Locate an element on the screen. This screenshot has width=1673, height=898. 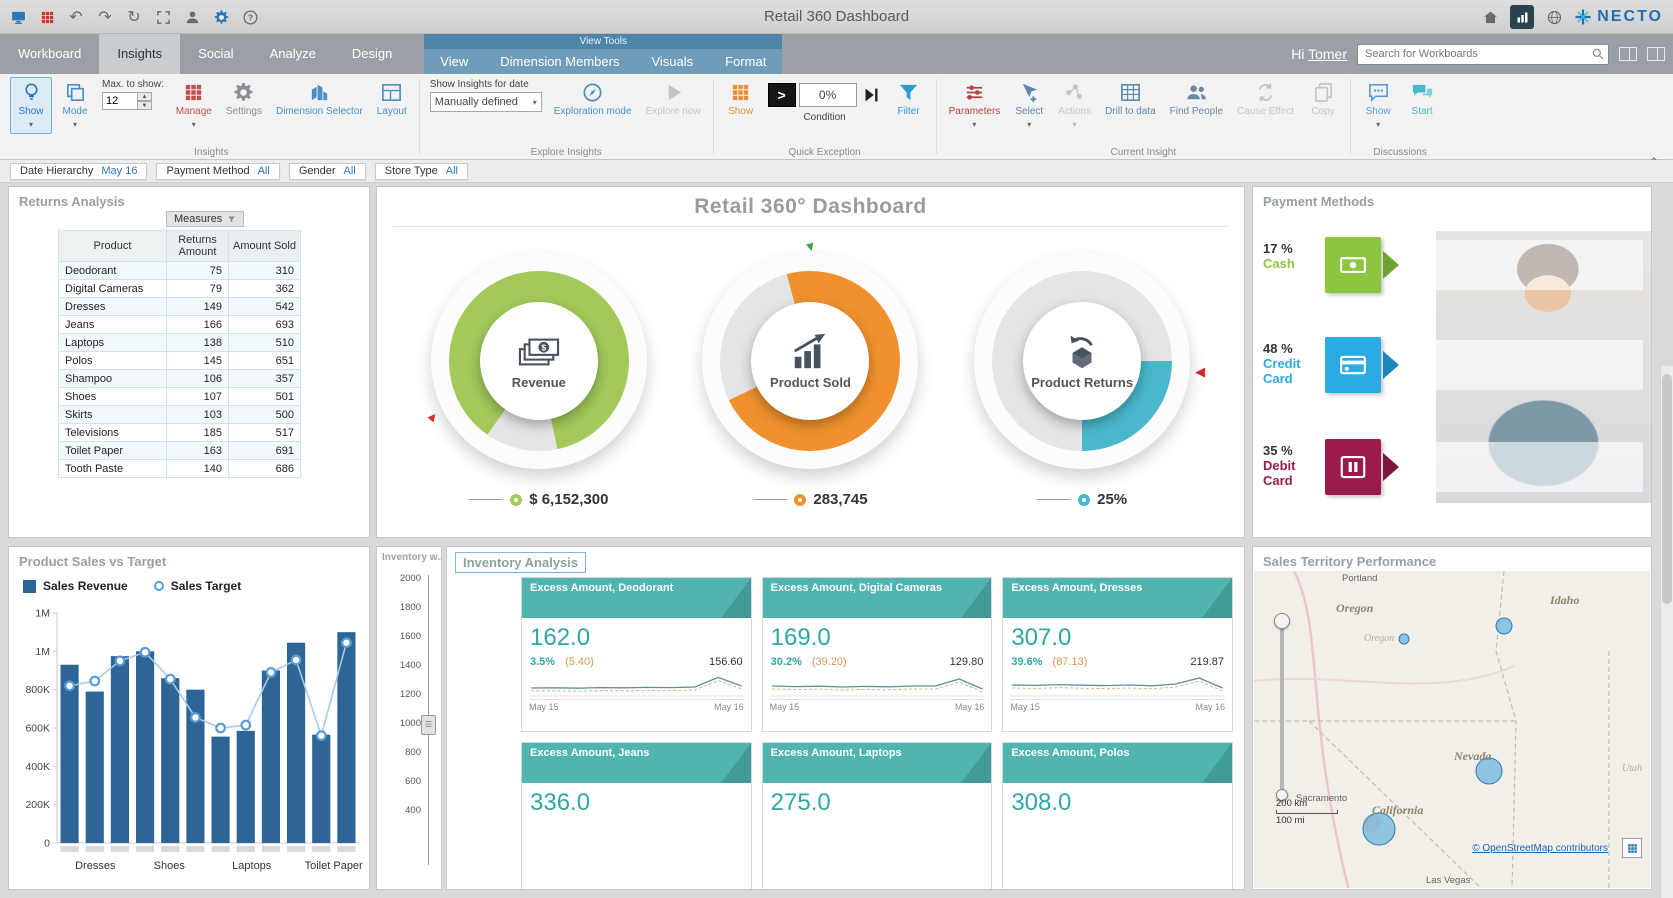
column-header-amount-sold: Amount Sold is located at coordinates (264, 246).